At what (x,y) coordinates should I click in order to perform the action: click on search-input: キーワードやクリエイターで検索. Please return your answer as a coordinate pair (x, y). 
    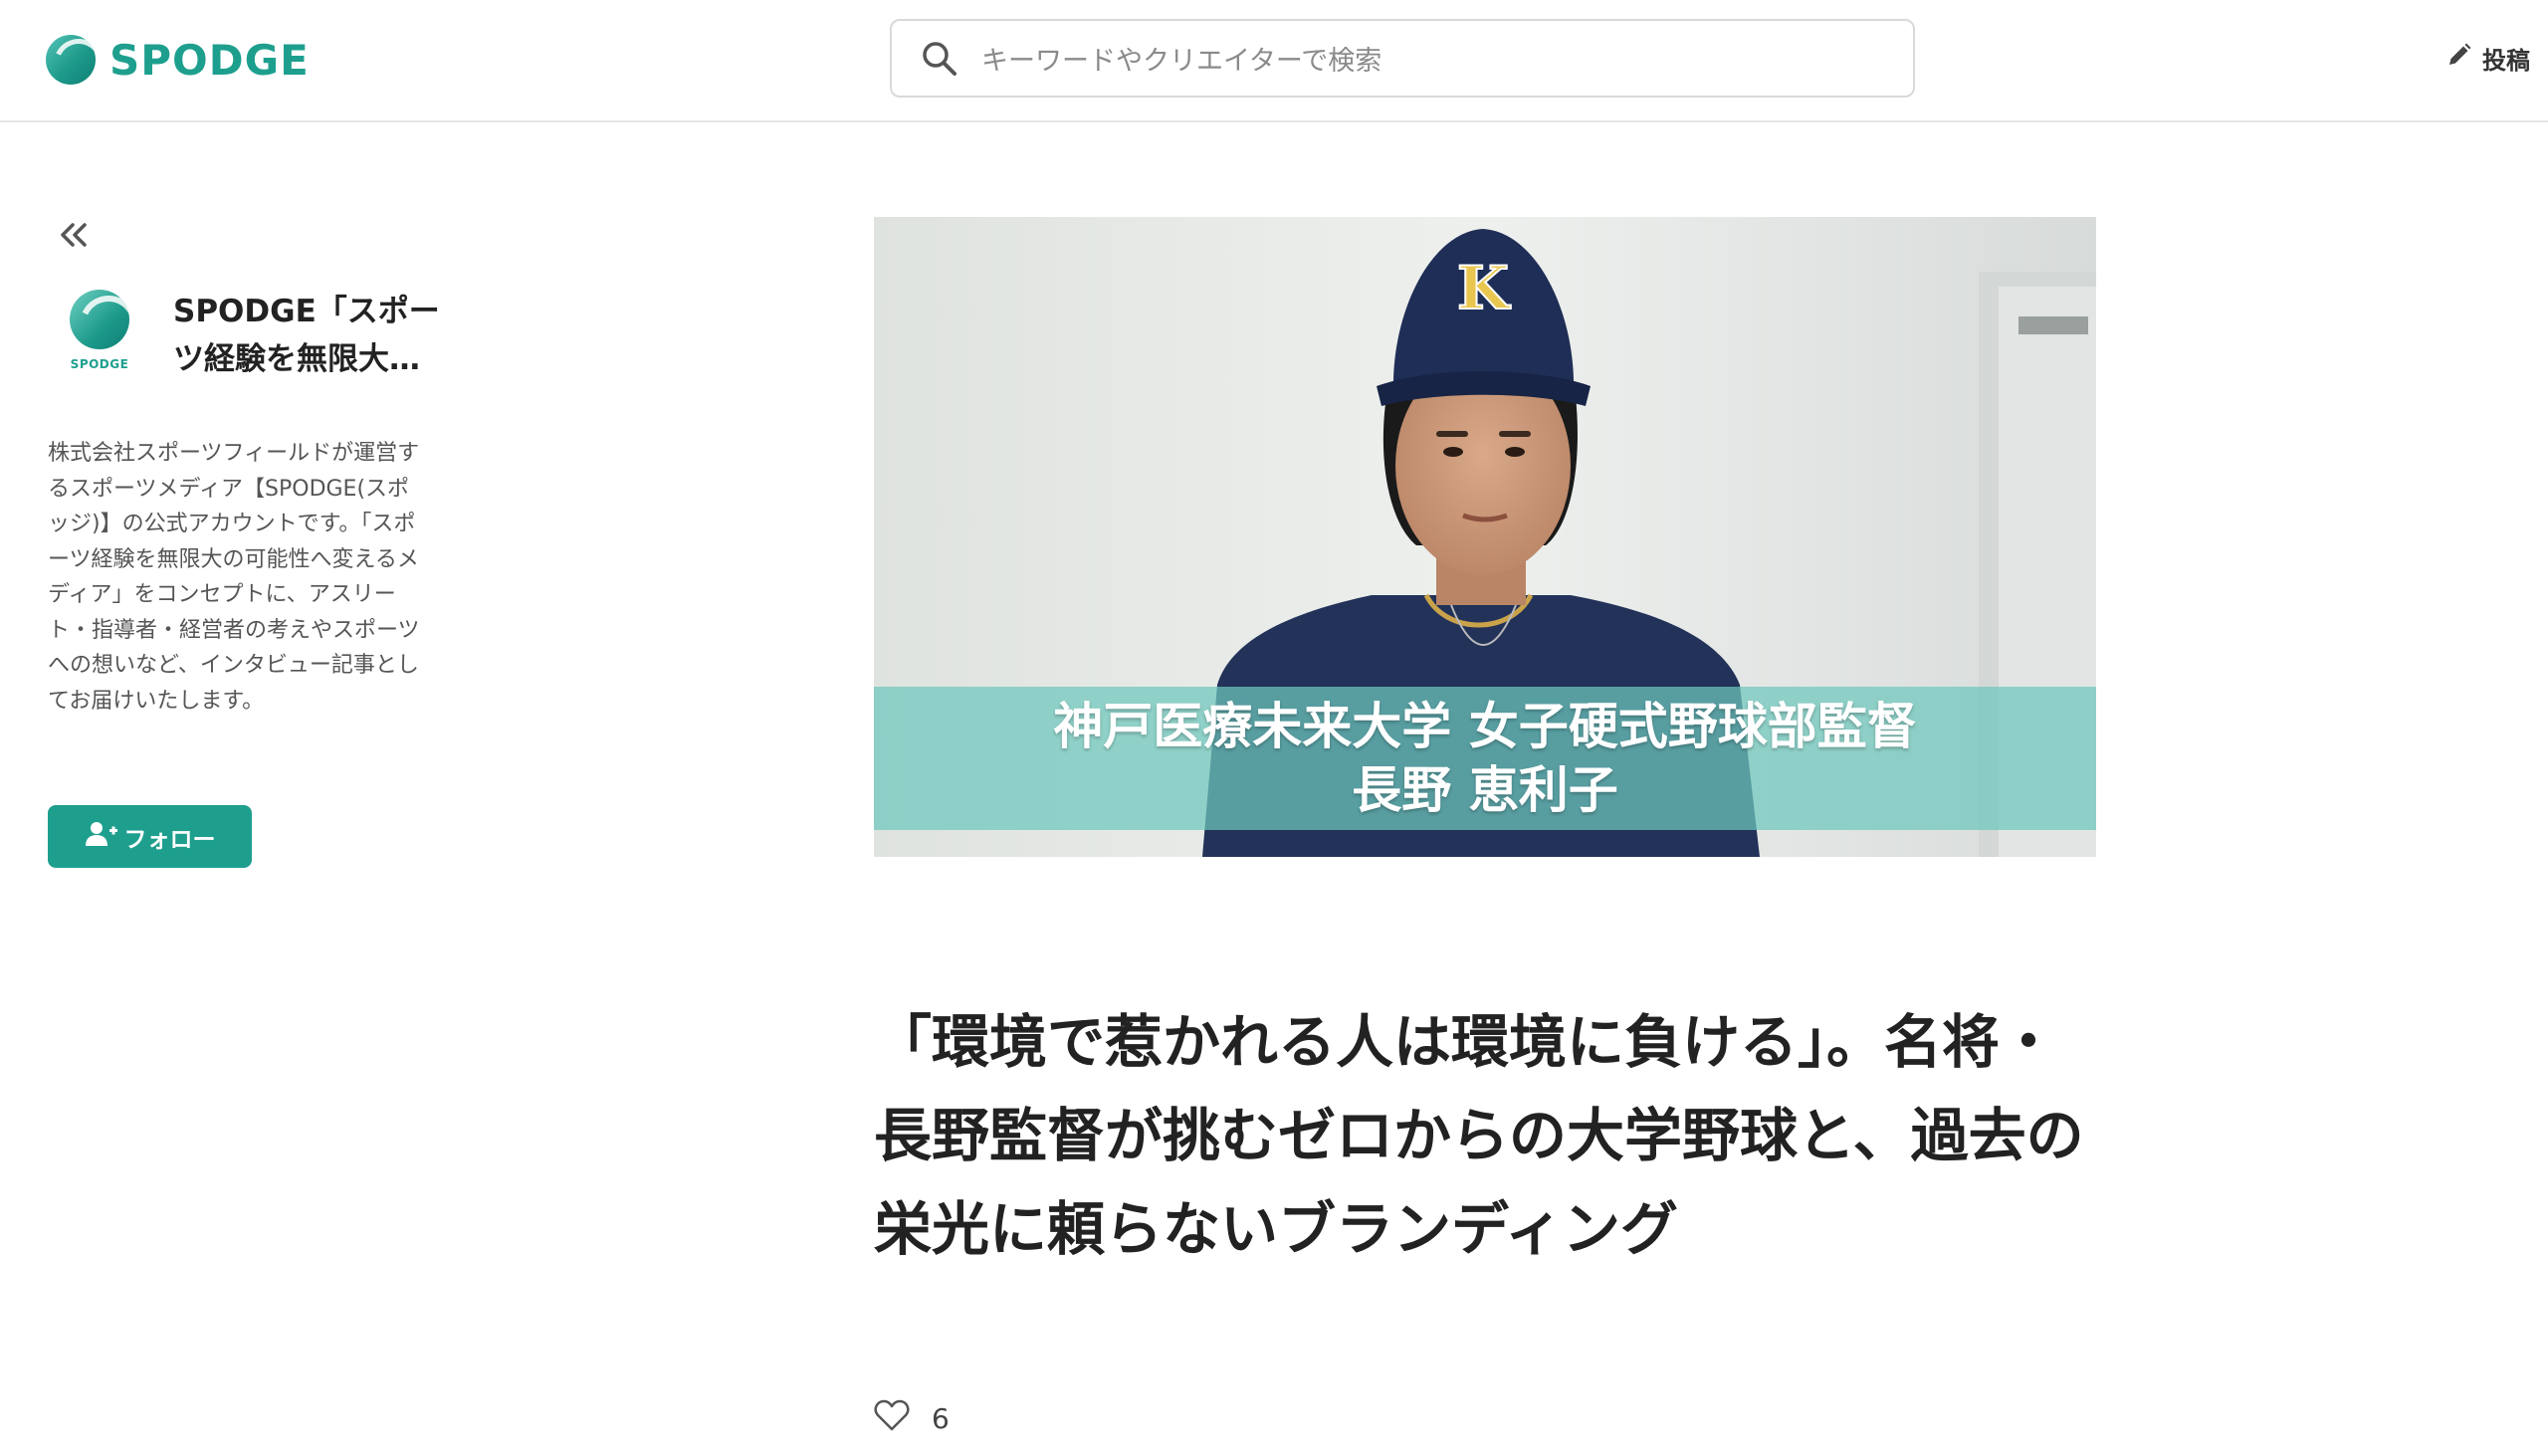
    Looking at the image, I should click on (1402, 58).